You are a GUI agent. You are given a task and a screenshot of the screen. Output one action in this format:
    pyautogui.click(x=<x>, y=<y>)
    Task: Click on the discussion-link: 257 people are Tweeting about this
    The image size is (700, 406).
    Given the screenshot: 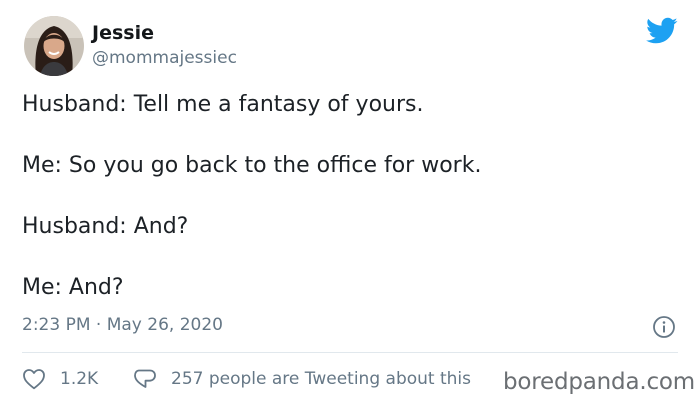 What is the action you would take?
    pyautogui.click(x=302, y=379)
    